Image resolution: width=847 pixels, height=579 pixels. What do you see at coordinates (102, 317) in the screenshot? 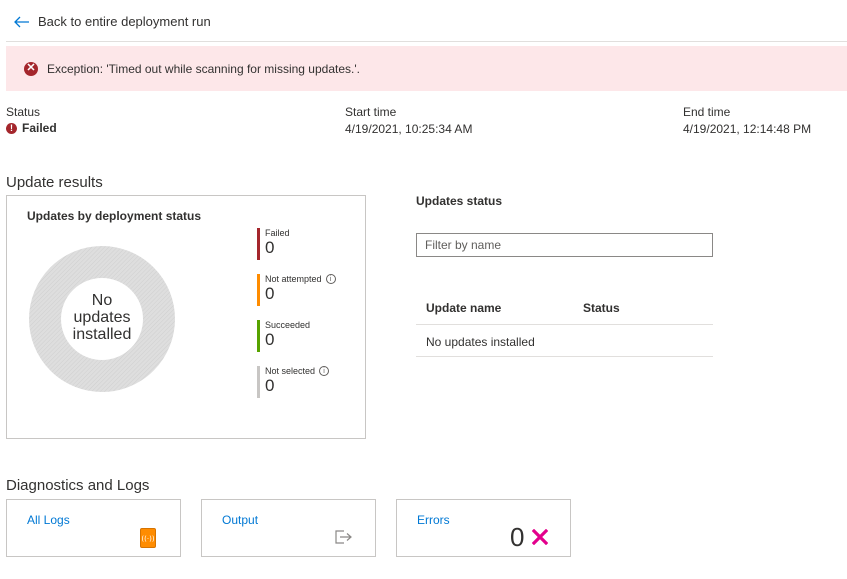
I see `donut-center-text: No updates installed` at bounding box center [102, 317].